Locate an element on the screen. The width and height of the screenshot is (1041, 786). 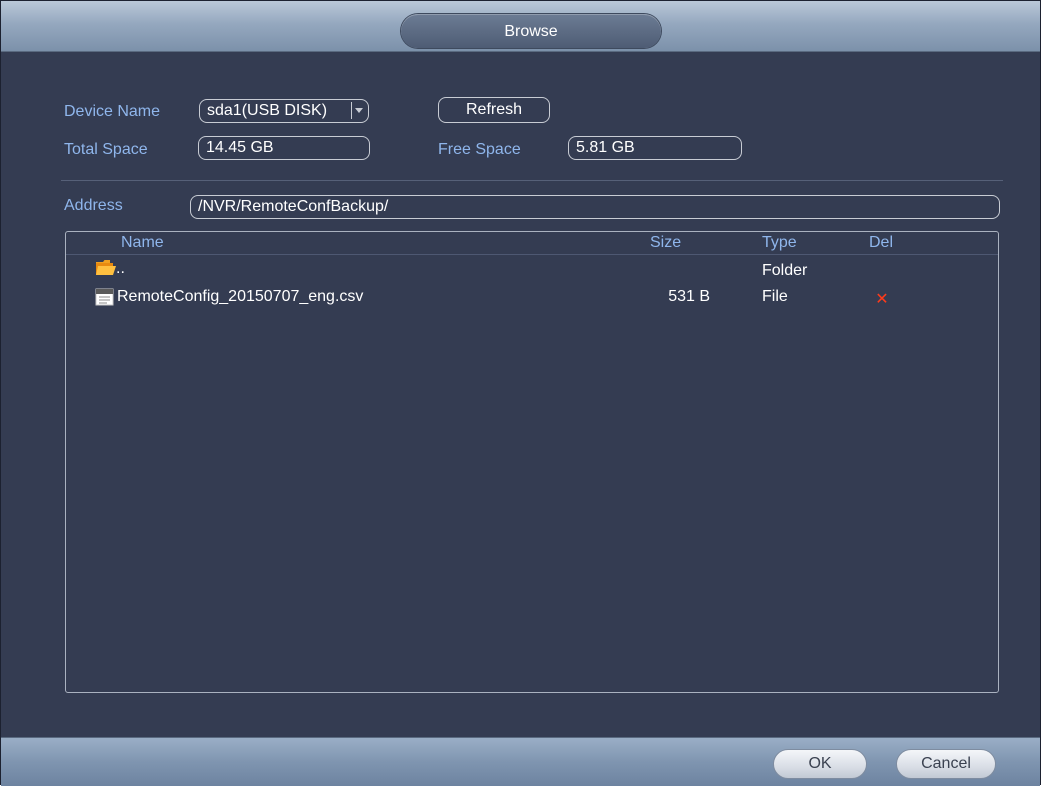
footer-bar: OK Cancel is located at coordinates (520, 761).